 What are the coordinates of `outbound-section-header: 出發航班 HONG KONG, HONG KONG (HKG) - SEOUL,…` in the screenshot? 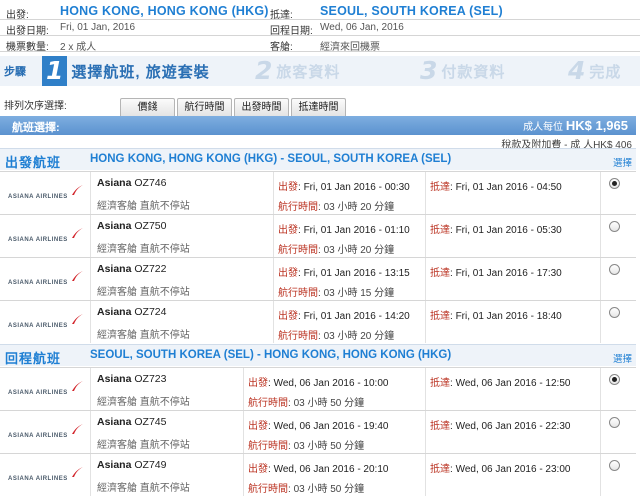 It's located at (318, 159).